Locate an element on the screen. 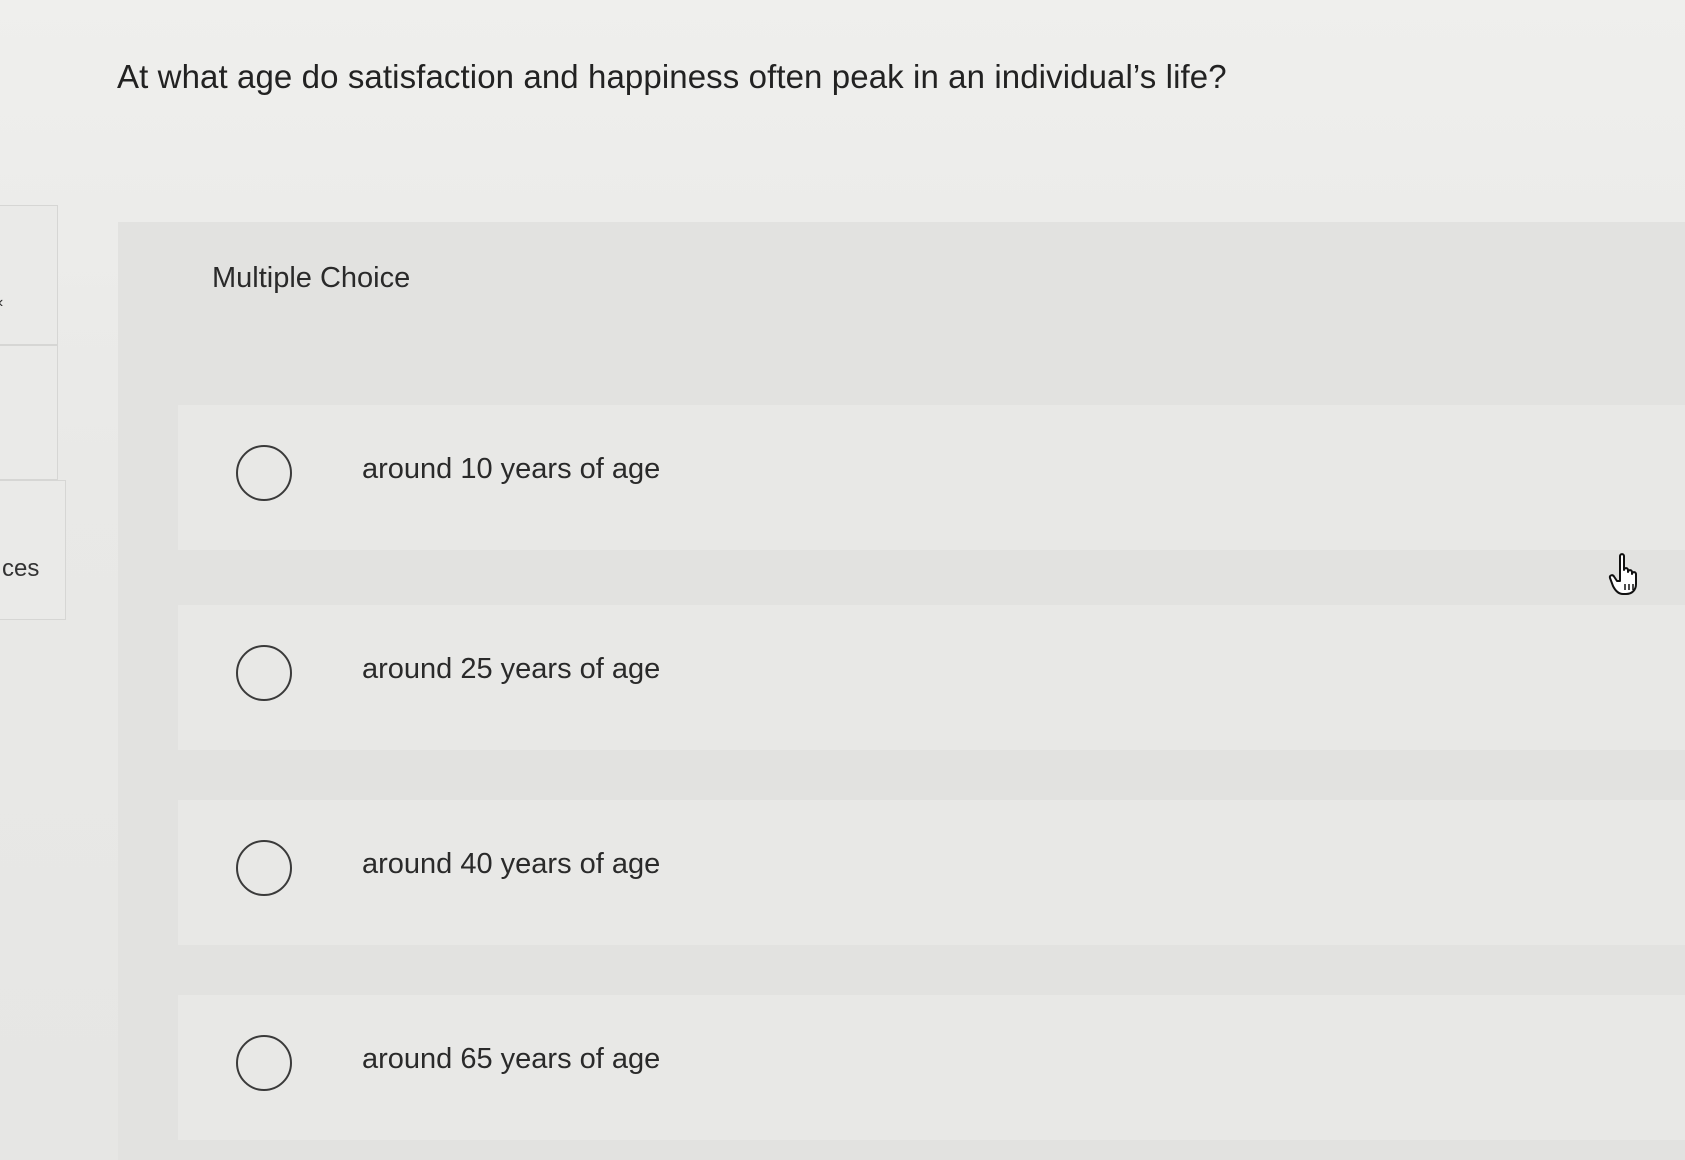 The width and height of the screenshot is (1685, 1160). answer-option-label: around 10 years of age is located at coordinates (511, 469).